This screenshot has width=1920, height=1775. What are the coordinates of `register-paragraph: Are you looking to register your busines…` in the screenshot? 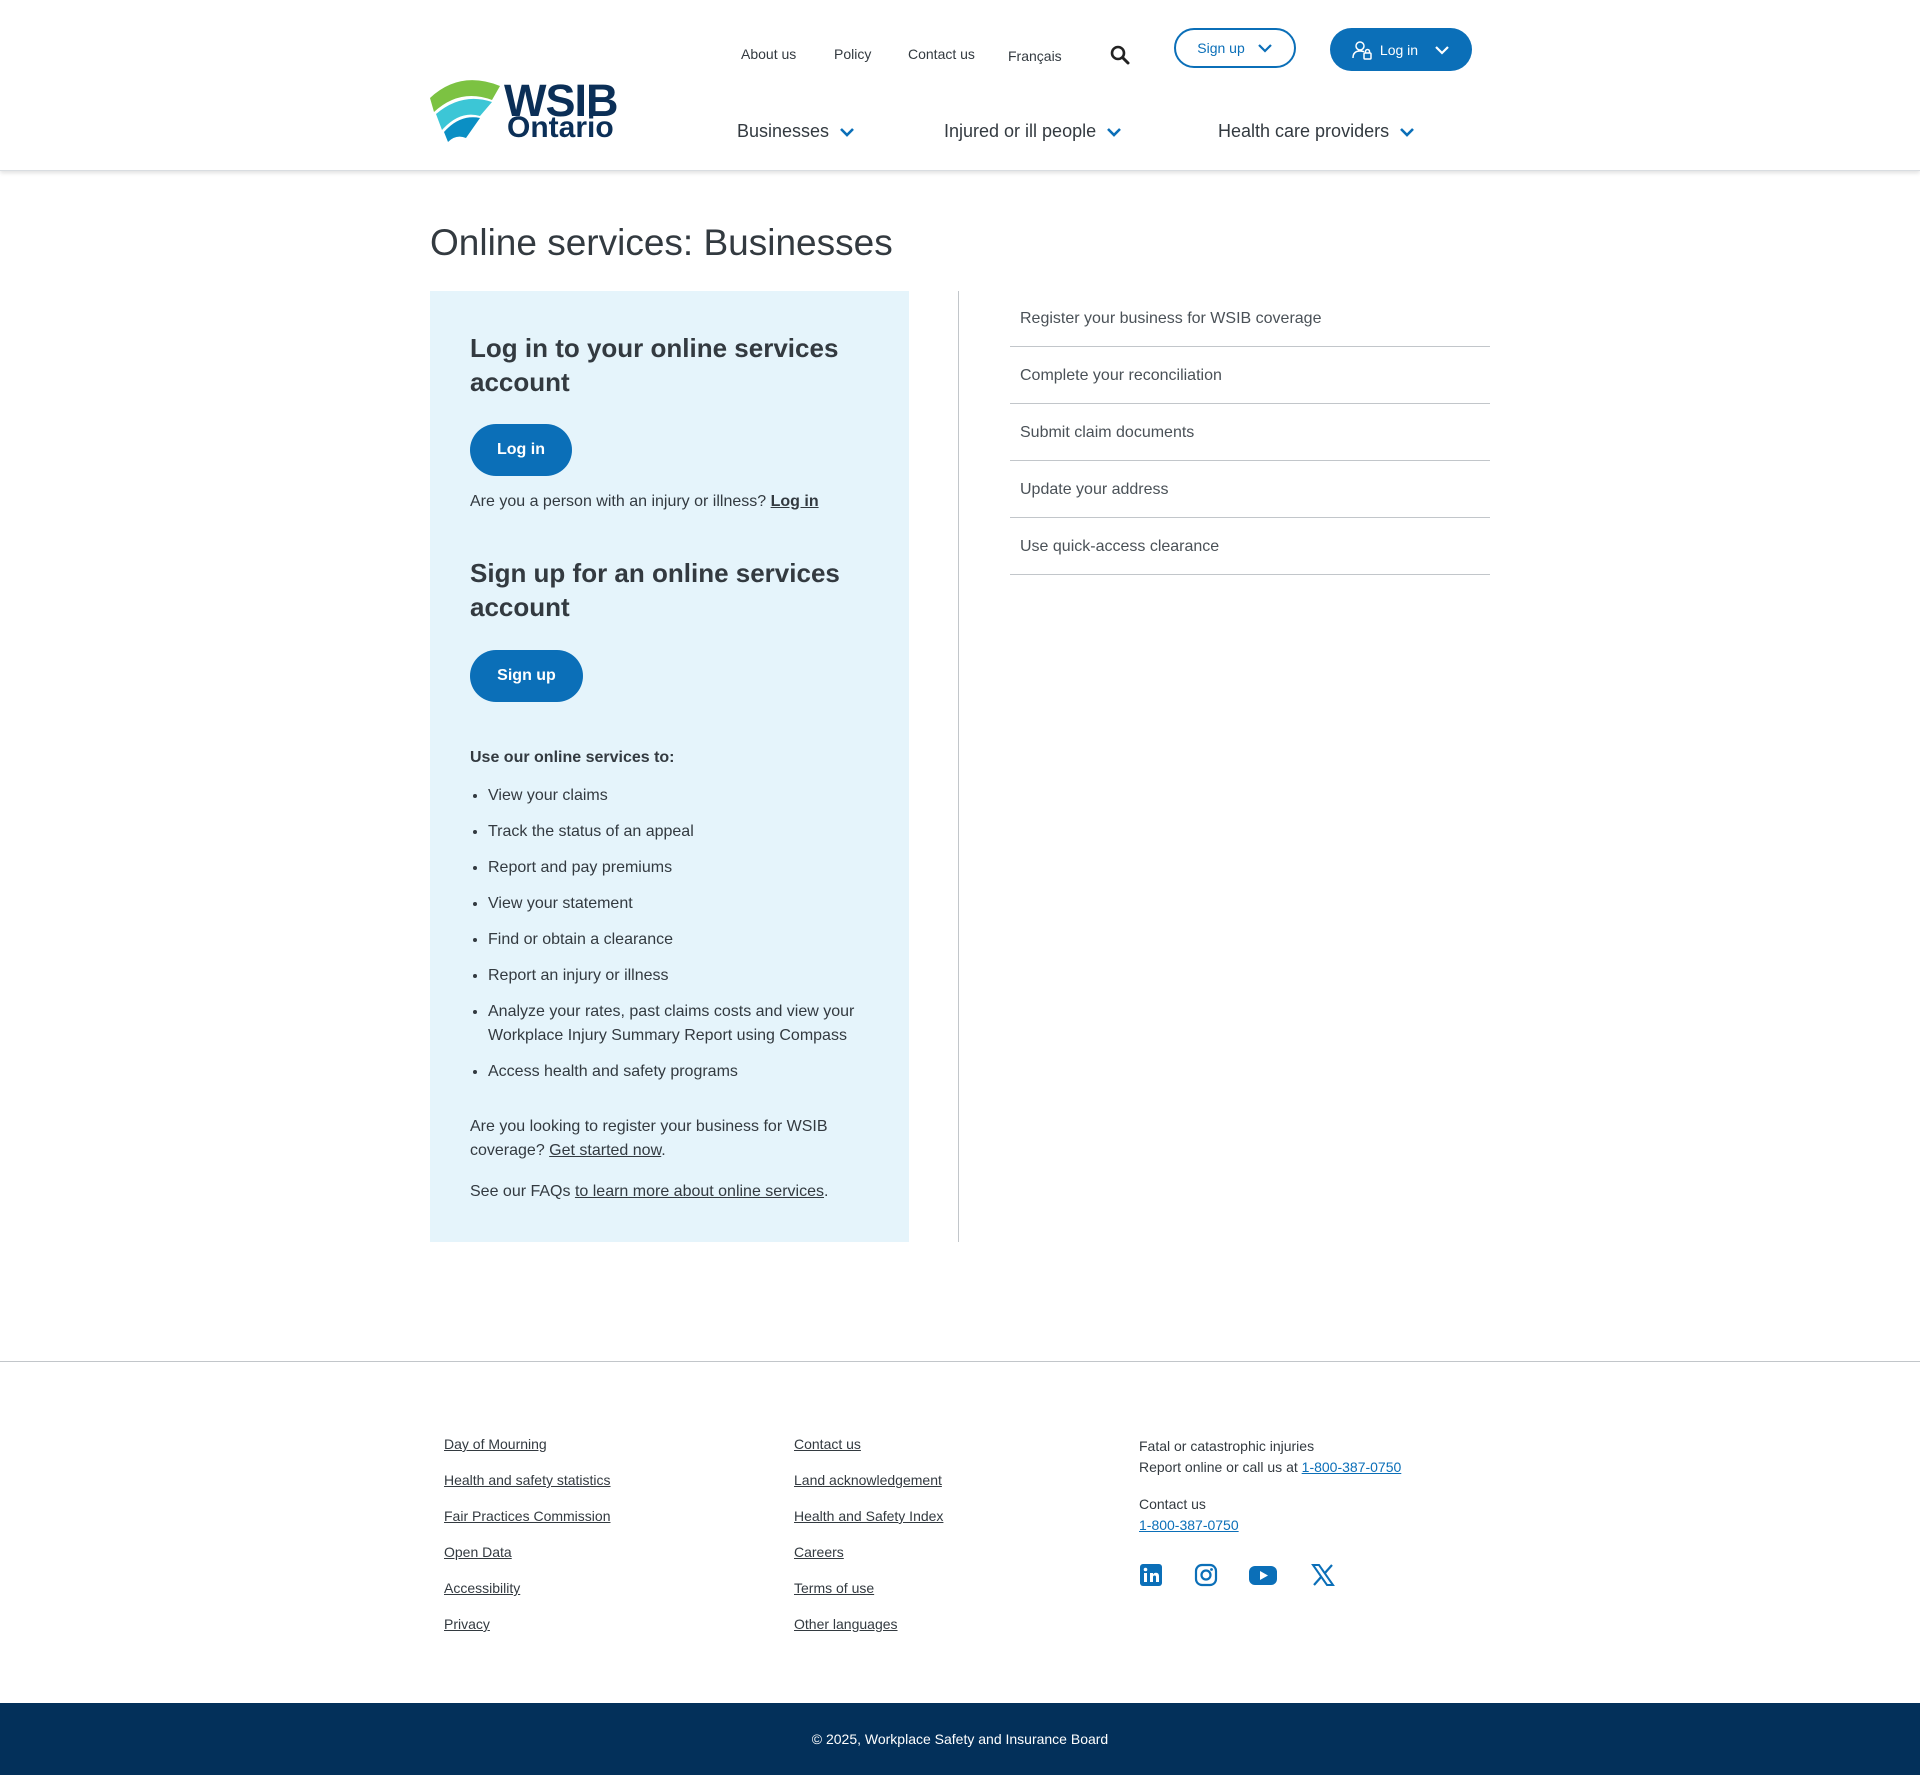 It's located at (680, 1139).